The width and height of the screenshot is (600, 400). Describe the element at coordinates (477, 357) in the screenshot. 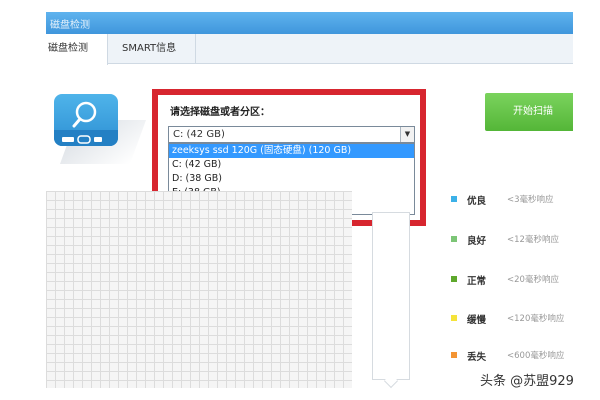

I see `legend-name: 丢失` at that location.